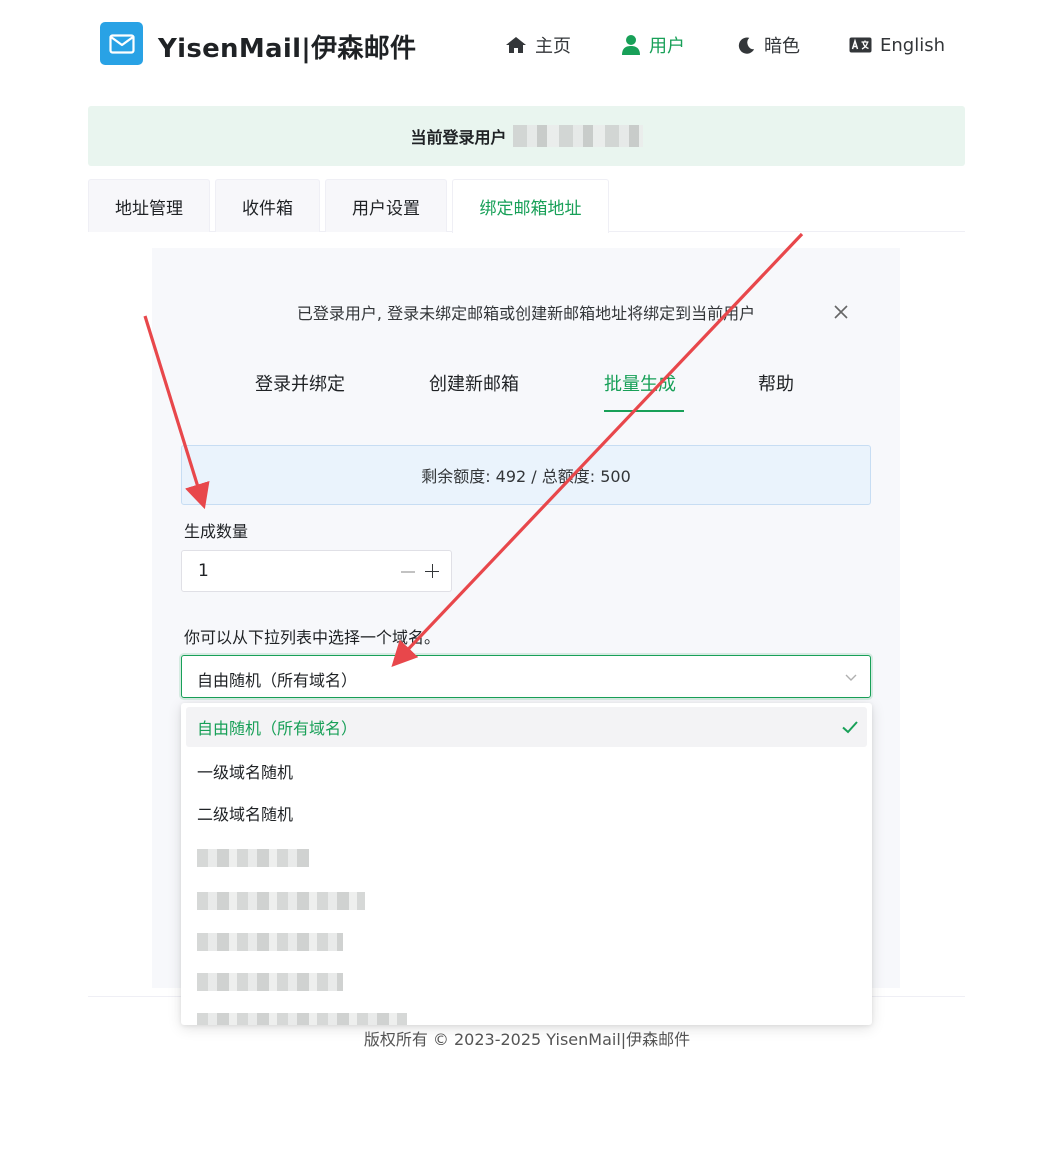 The image size is (1054, 1165). What do you see at coordinates (860, 45) in the screenshot?
I see `translate-icon` at bounding box center [860, 45].